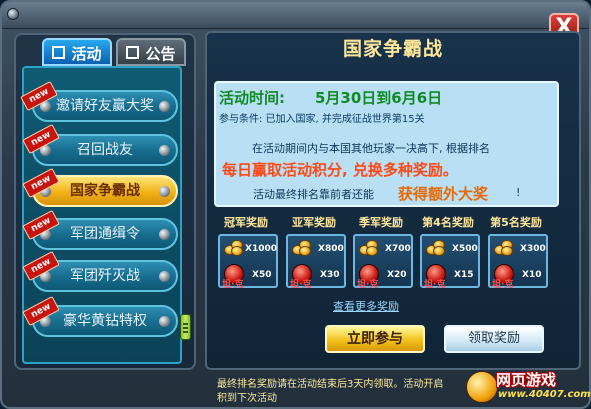 This screenshot has height=409, width=591. Describe the element at coordinates (518, 262) in the screenshot. I see `reward-card-5: X300 X10 坦·克` at that location.